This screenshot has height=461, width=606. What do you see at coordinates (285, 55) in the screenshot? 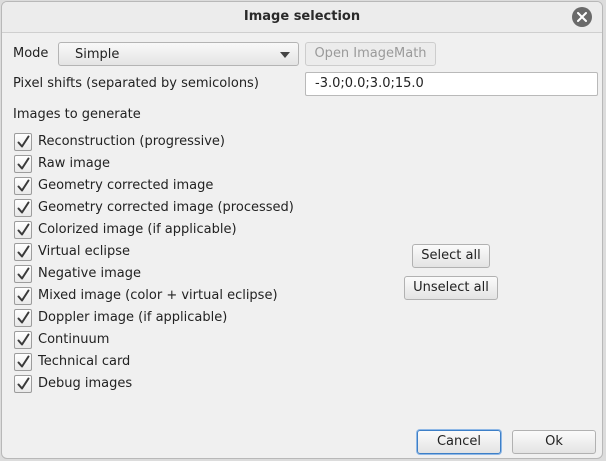
I see `chevron-down-icon` at bounding box center [285, 55].